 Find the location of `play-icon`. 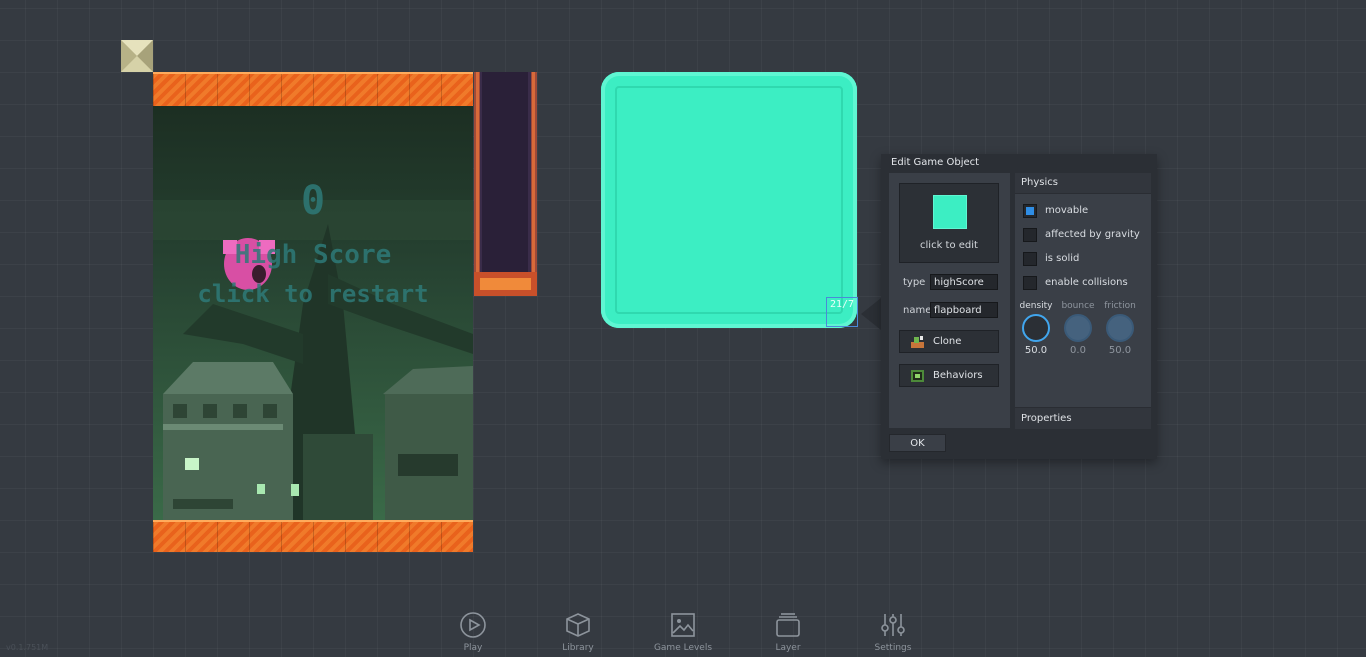

play-icon is located at coordinates (473, 625).